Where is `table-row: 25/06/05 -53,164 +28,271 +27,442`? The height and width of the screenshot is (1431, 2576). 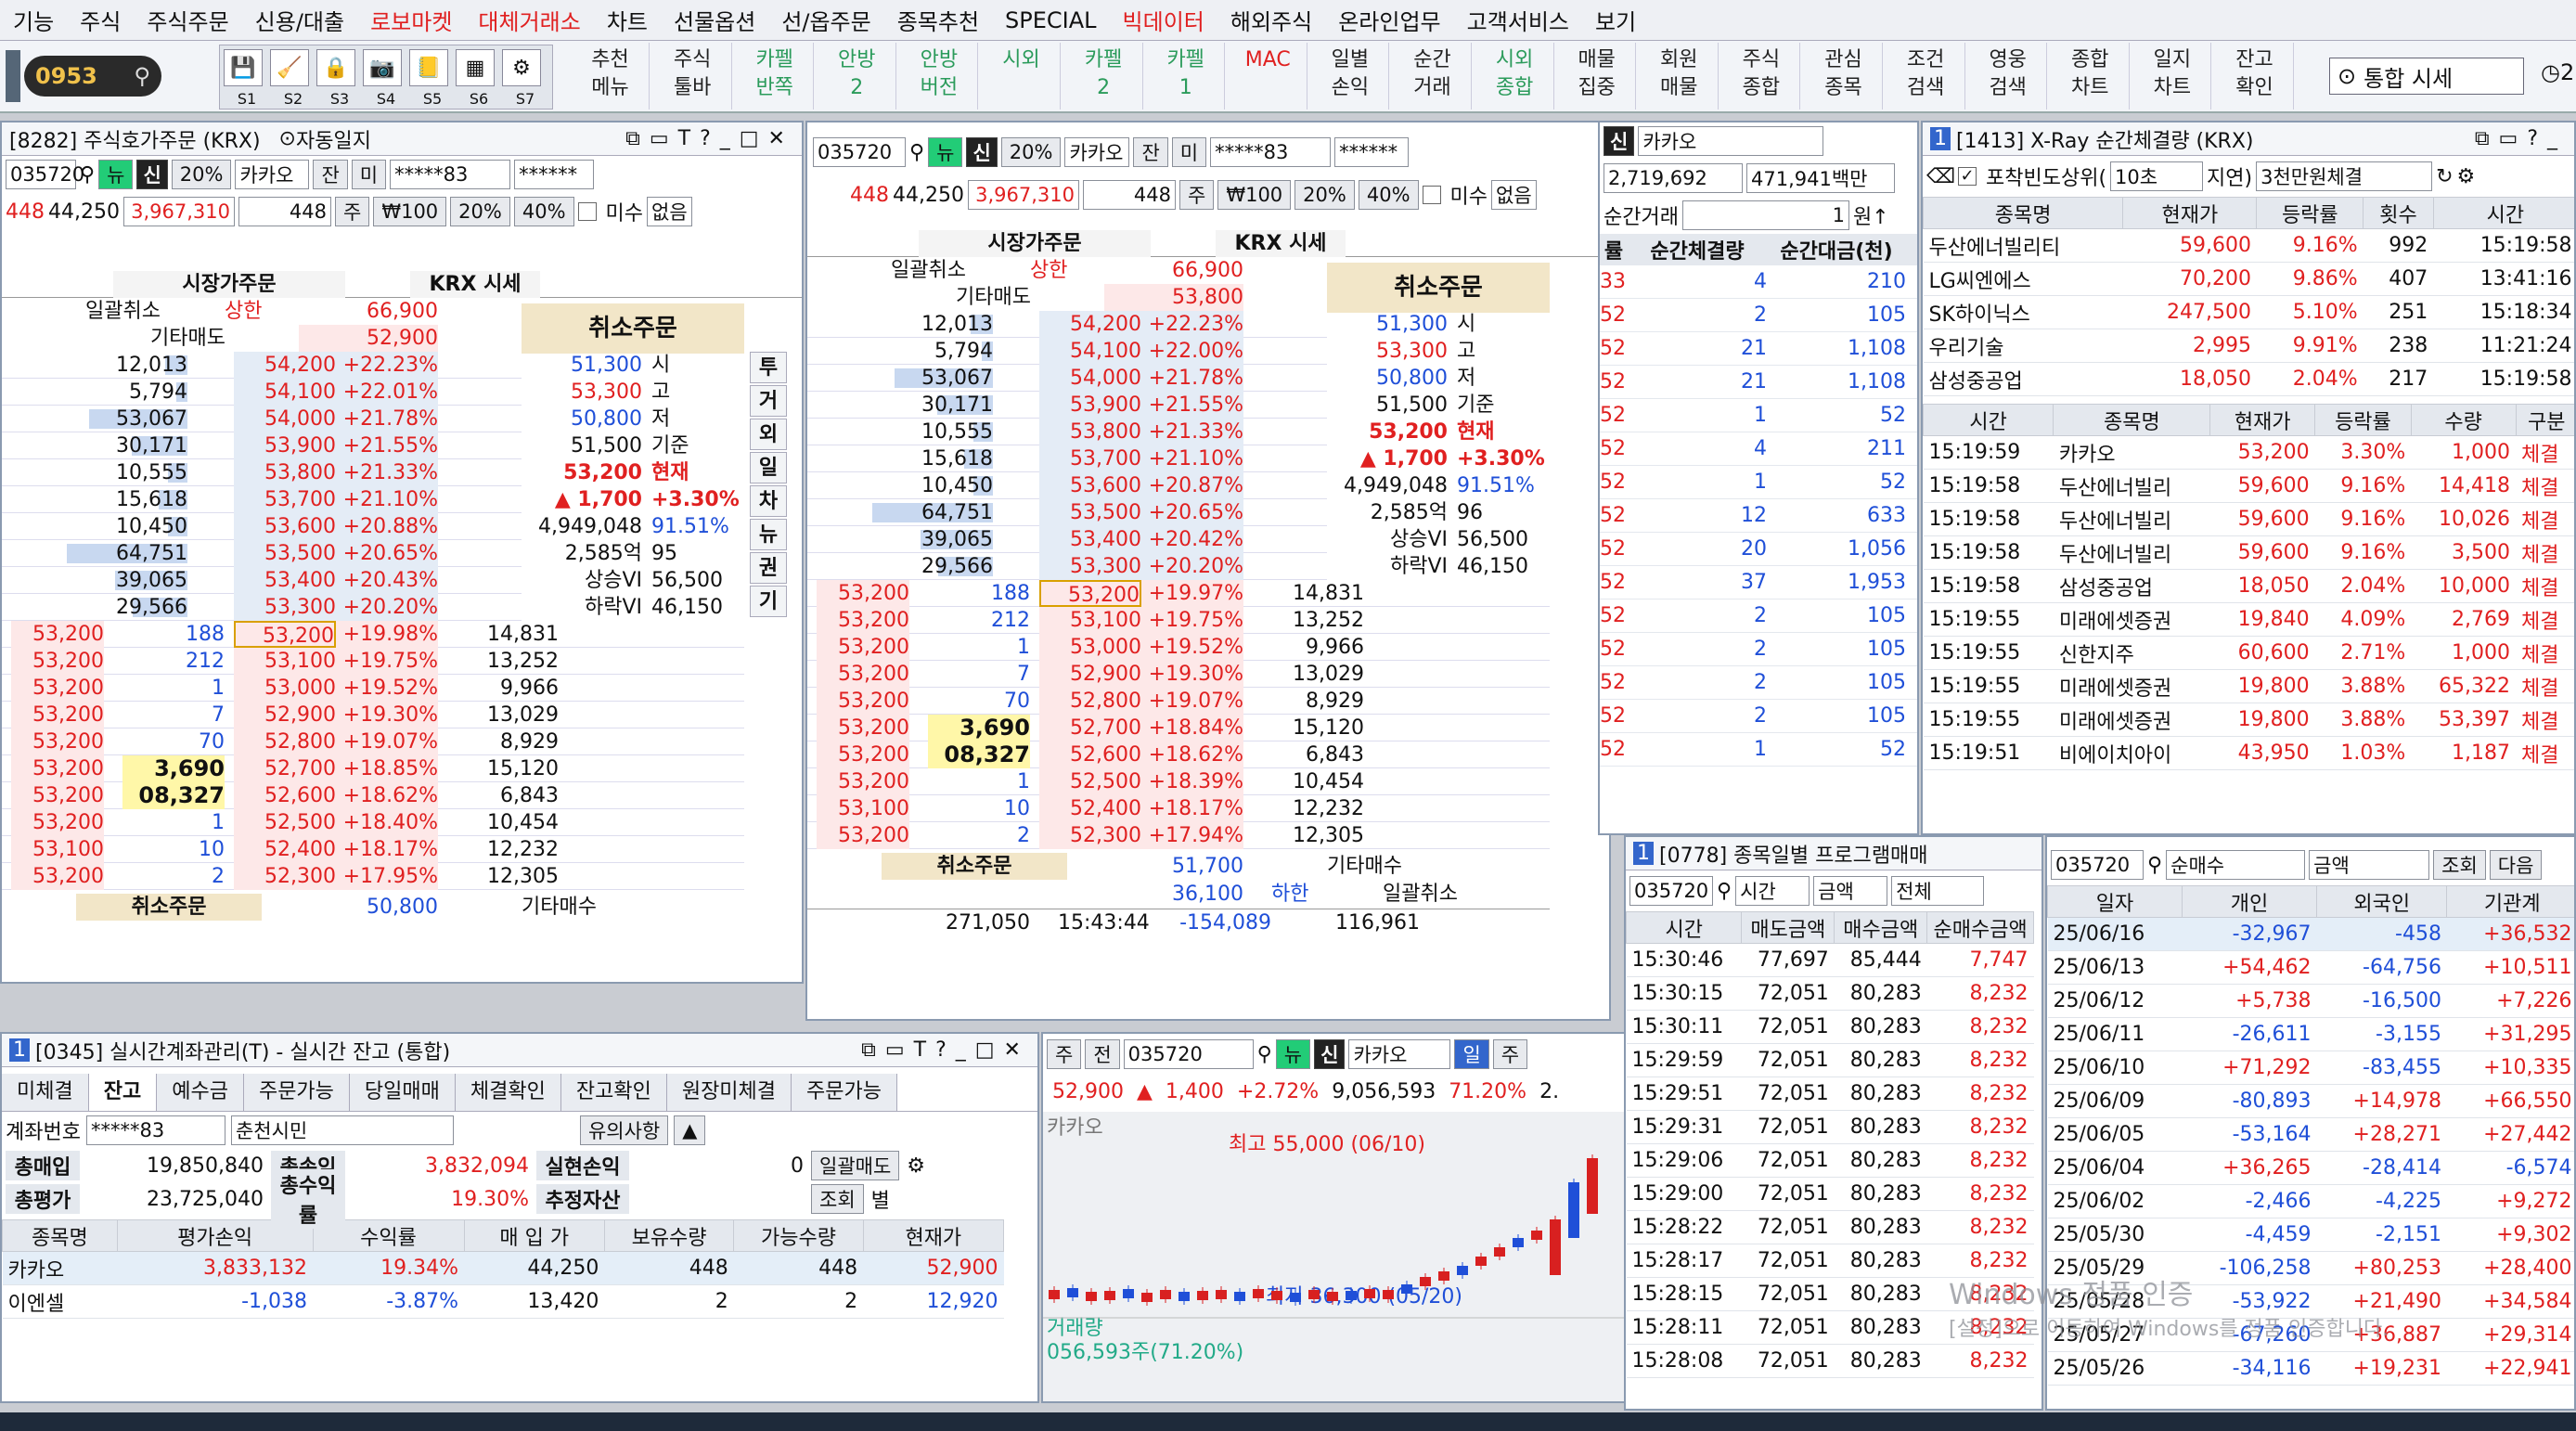
table-row: 25/06/05 -53,164 +28,271 +27,442 is located at coordinates (2310, 1134).